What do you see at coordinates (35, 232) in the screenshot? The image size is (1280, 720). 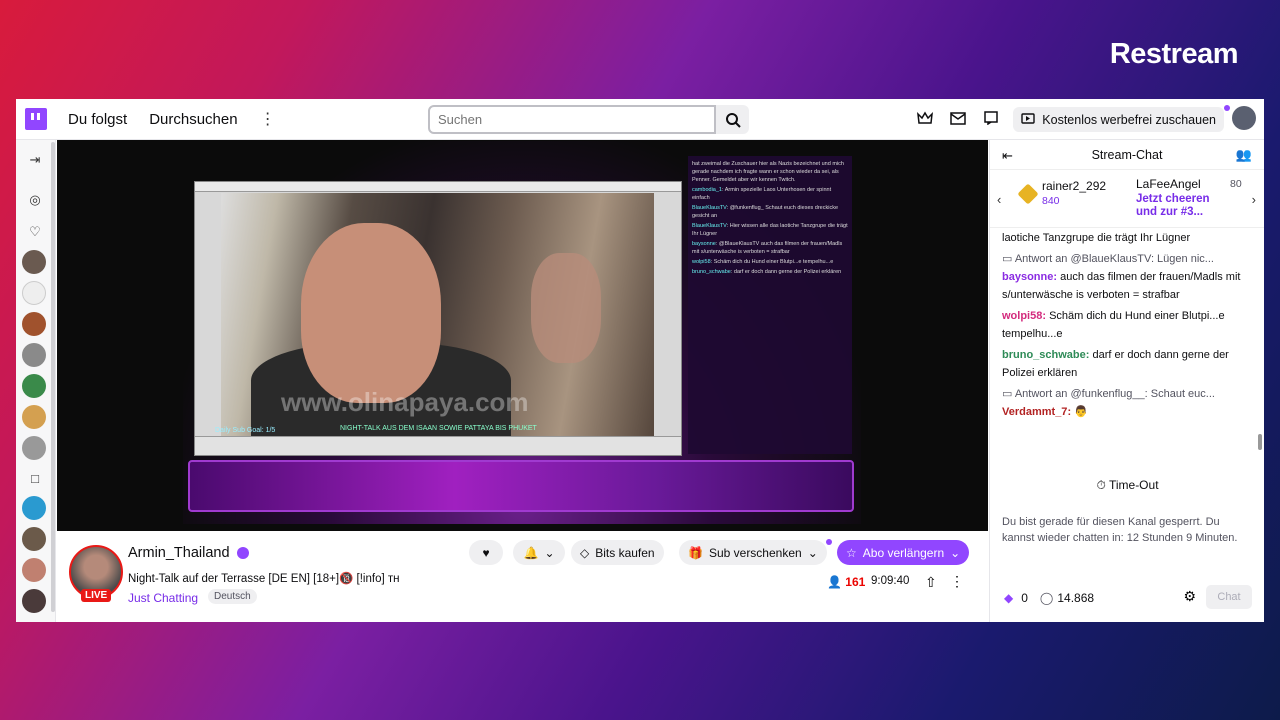 I see `heart-icon: ♡` at bounding box center [35, 232].